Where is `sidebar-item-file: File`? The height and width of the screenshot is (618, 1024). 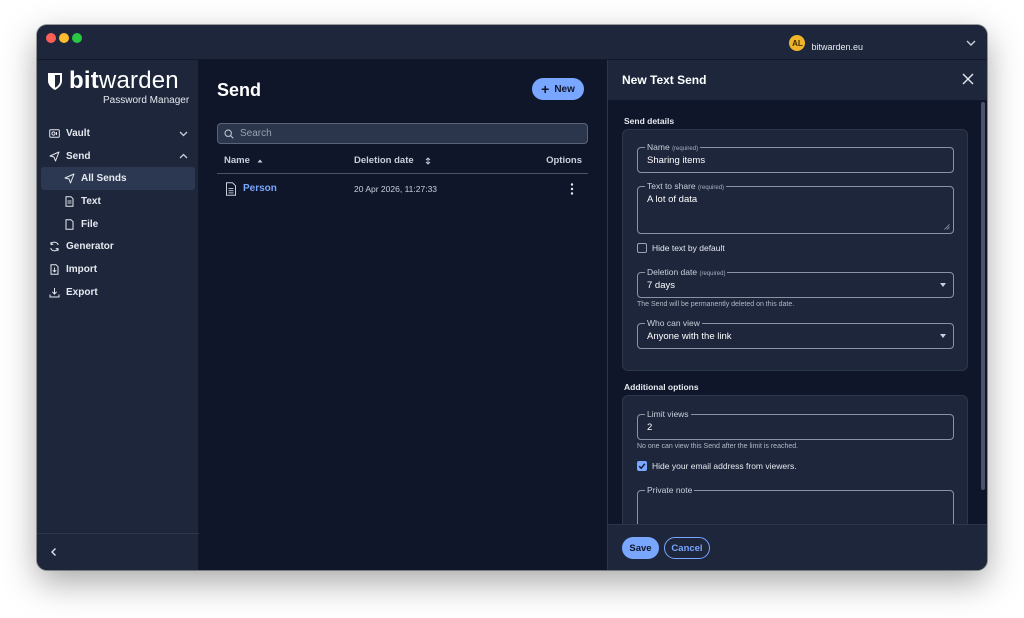
sidebar-item-file: File is located at coordinates (118, 224).